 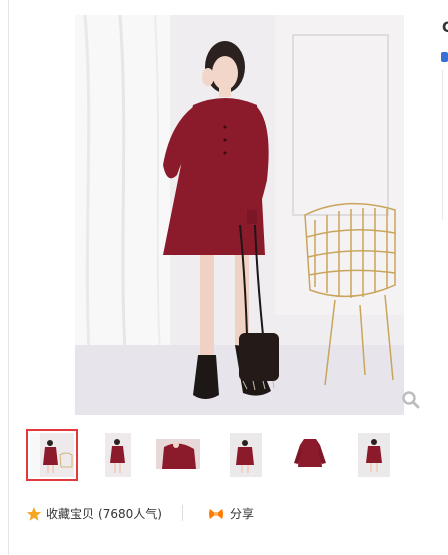 I want to click on thumbnail-1-image, so click(x=52, y=455).